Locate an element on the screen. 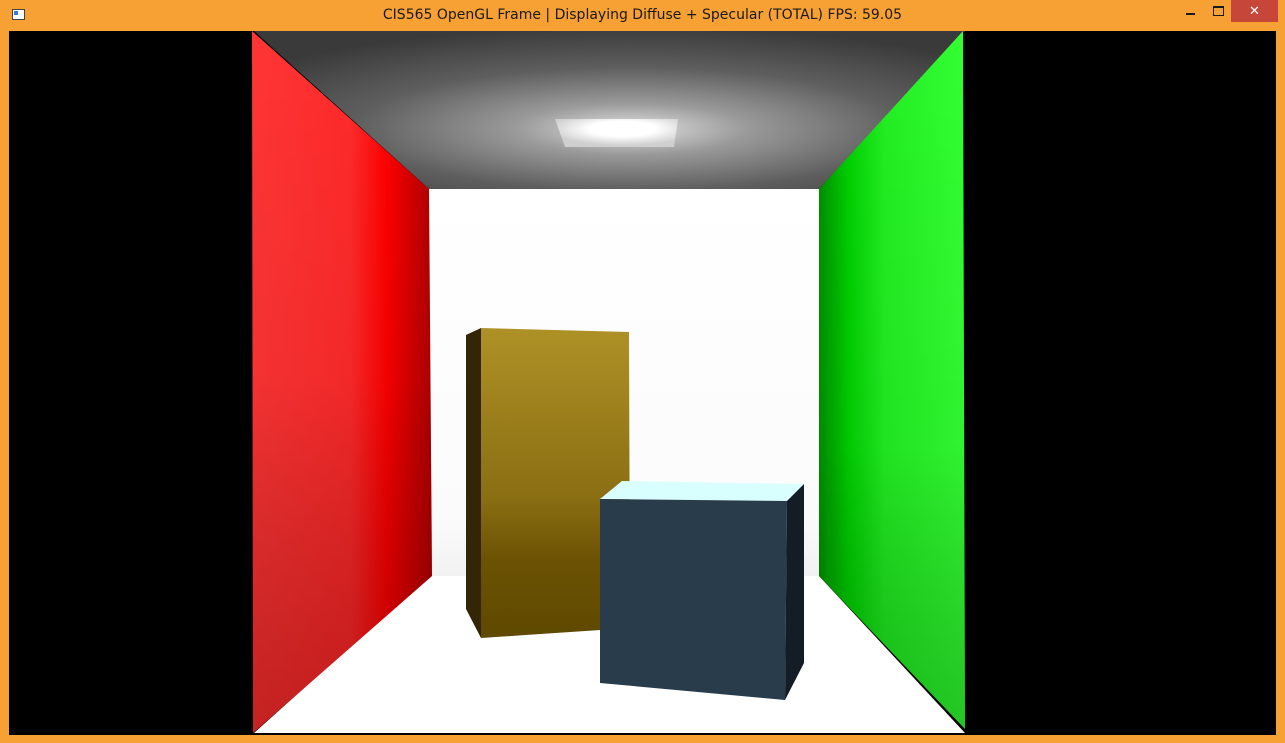 The image size is (1285, 743). short-box-top is located at coordinates (702, 491).